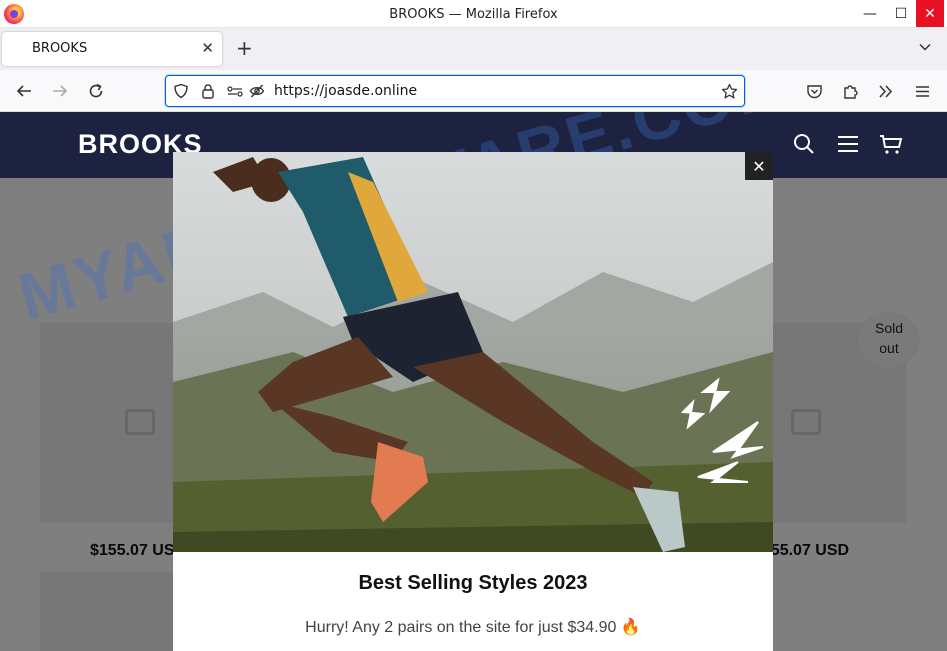  I want to click on arrow-left-icon, so click(23, 91).